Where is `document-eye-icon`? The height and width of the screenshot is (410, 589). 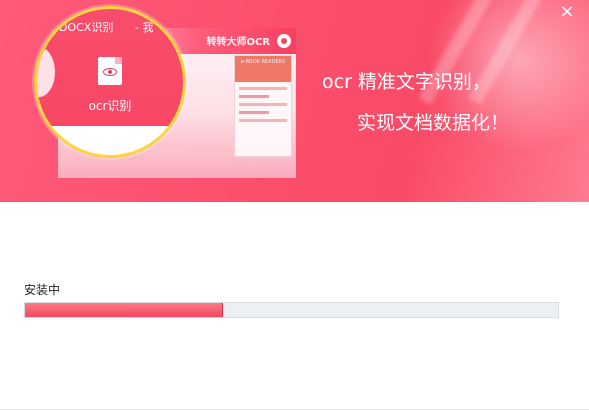 document-eye-icon is located at coordinates (110, 71).